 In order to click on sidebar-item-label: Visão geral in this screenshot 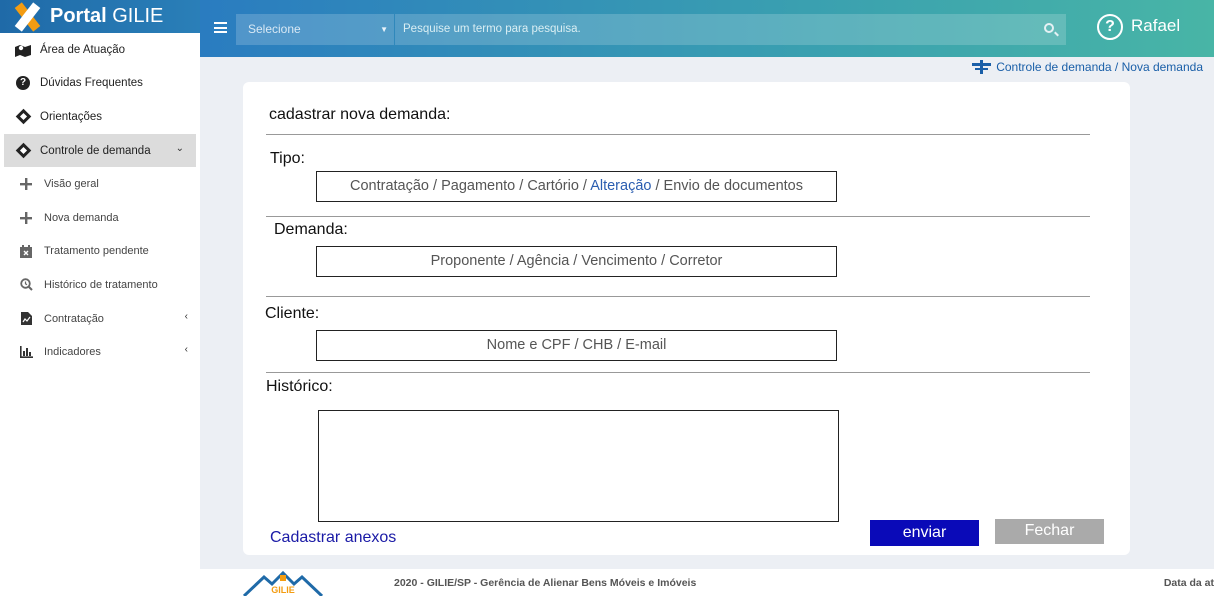, I will do `click(71, 184)`.